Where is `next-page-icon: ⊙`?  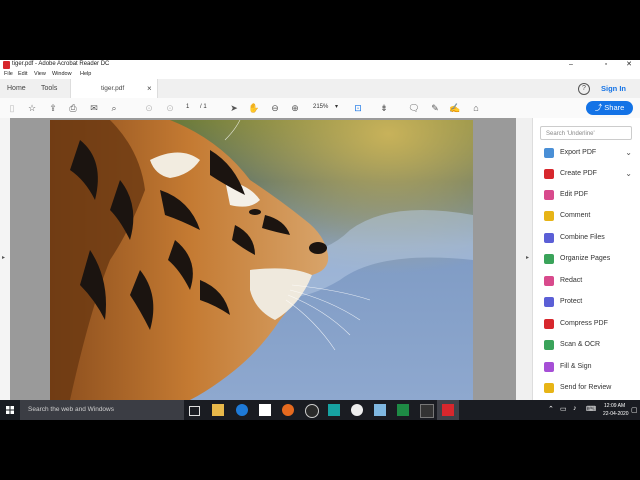
next-page-icon: ⊙ is located at coordinates (170, 108).